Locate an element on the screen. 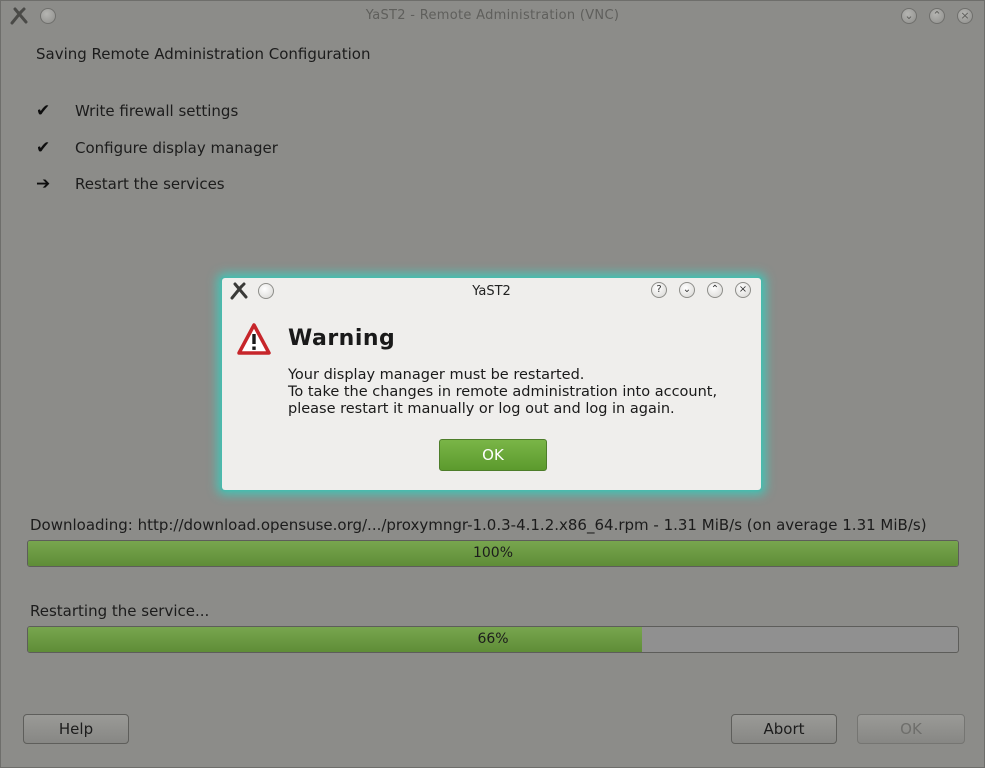  step-label: Configure display manager is located at coordinates (176, 148).